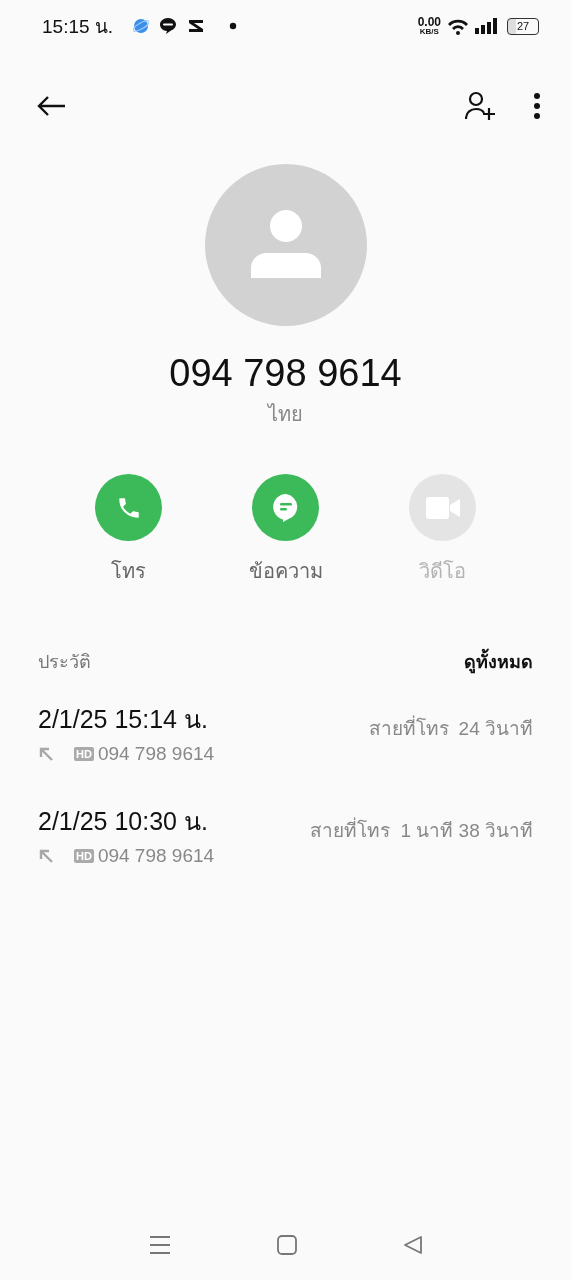  I want to click on history-title: ประวัติ, so click(64, 662).